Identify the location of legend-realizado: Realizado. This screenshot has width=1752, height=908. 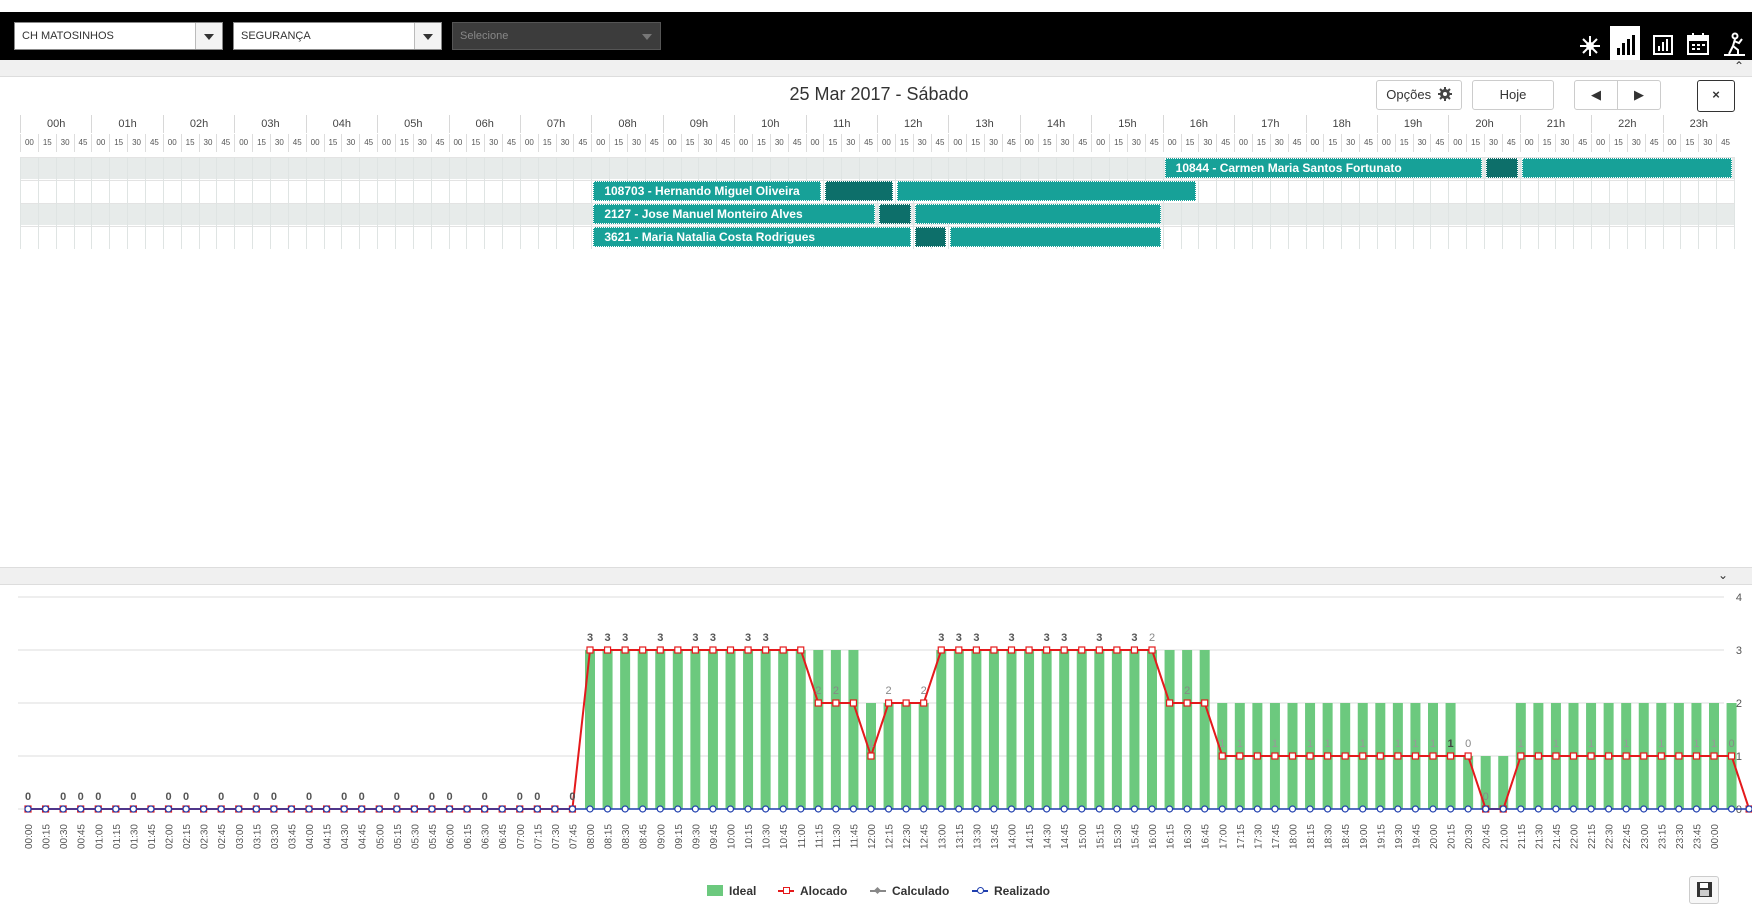
(1011, 891).